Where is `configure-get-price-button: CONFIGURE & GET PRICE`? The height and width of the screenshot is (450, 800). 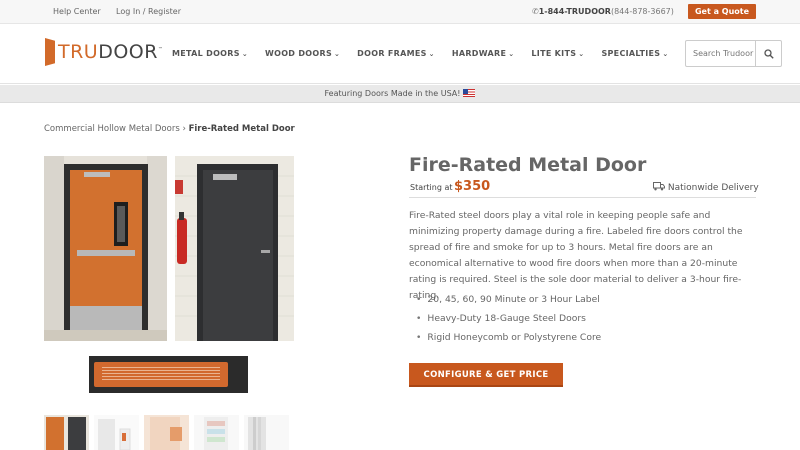 configure-get-price-button: CONFIGURE & GET PRICE is located at coordinates (486, 375).